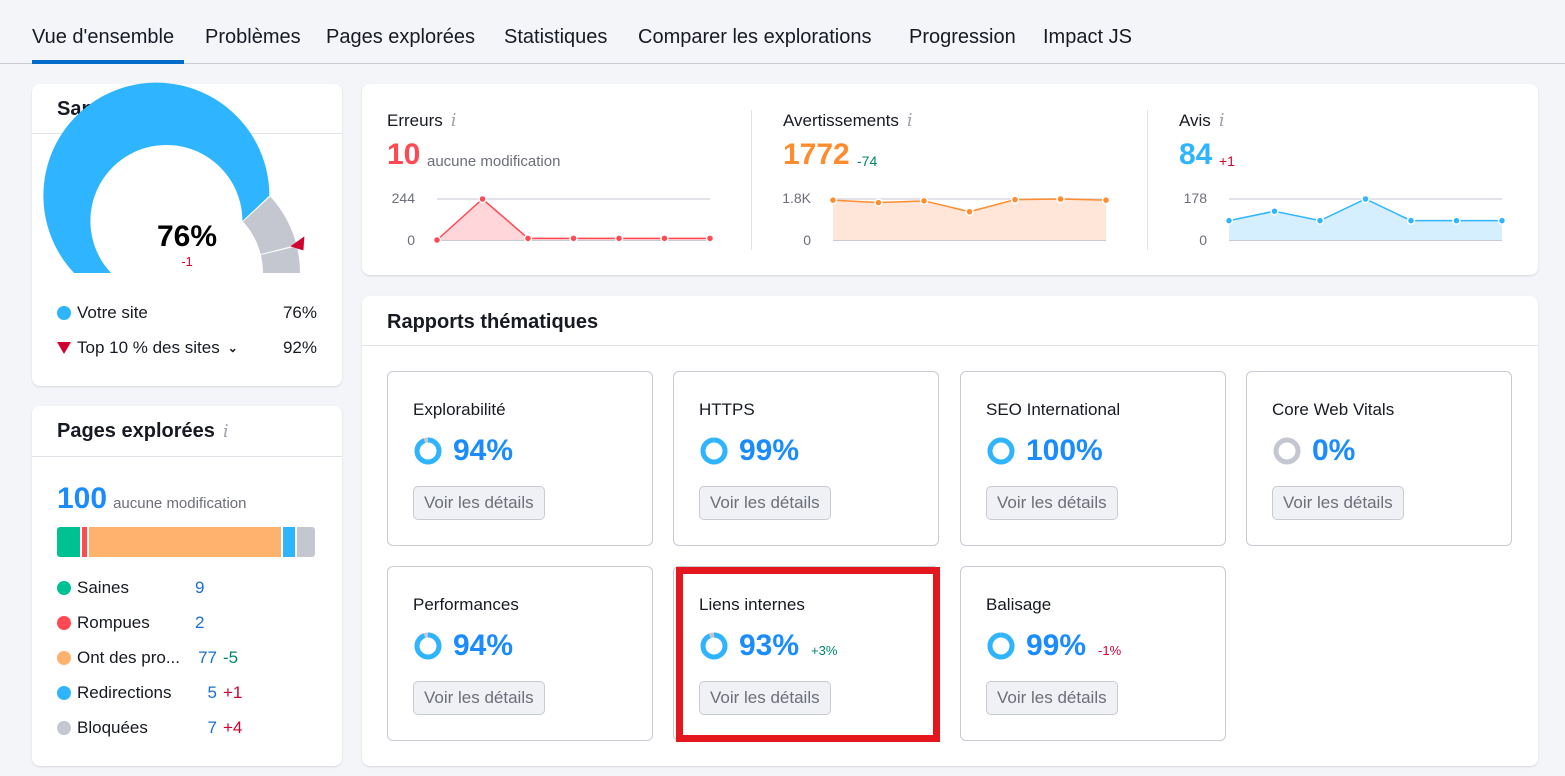 Image resolution: width=1565 pixels, height=776 pixels. What do you see at coordinates (824, 650) in the screenshot?
I see `report-delta: +3%` at bounding box center [824, 650].